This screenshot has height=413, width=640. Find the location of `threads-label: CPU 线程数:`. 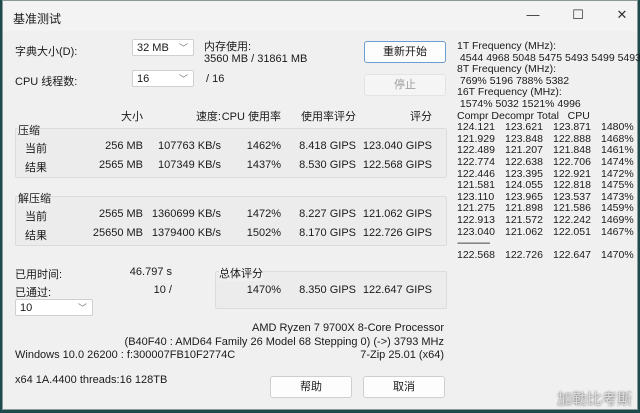

threads-label: CPU 线程数: is located at coordinates (46, 82).